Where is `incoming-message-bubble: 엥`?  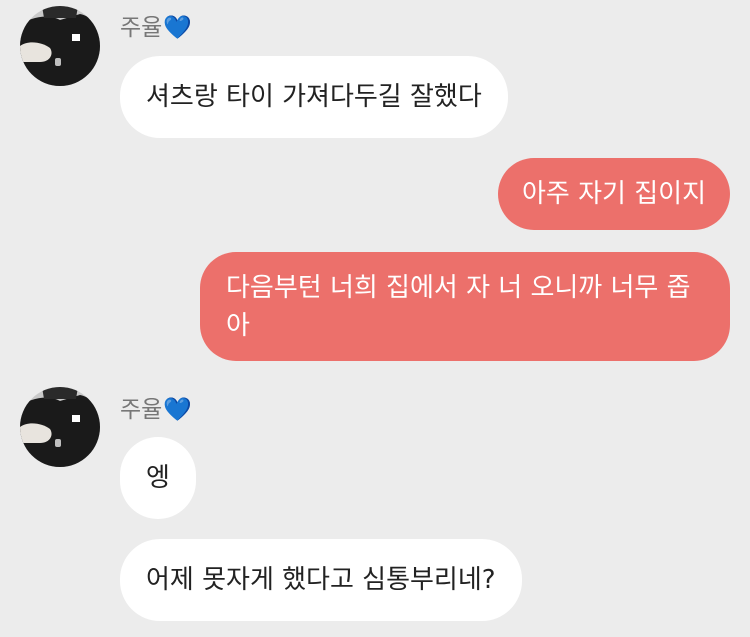
incoming-message-bubble: 엥 is located at coordinates (158, 478).